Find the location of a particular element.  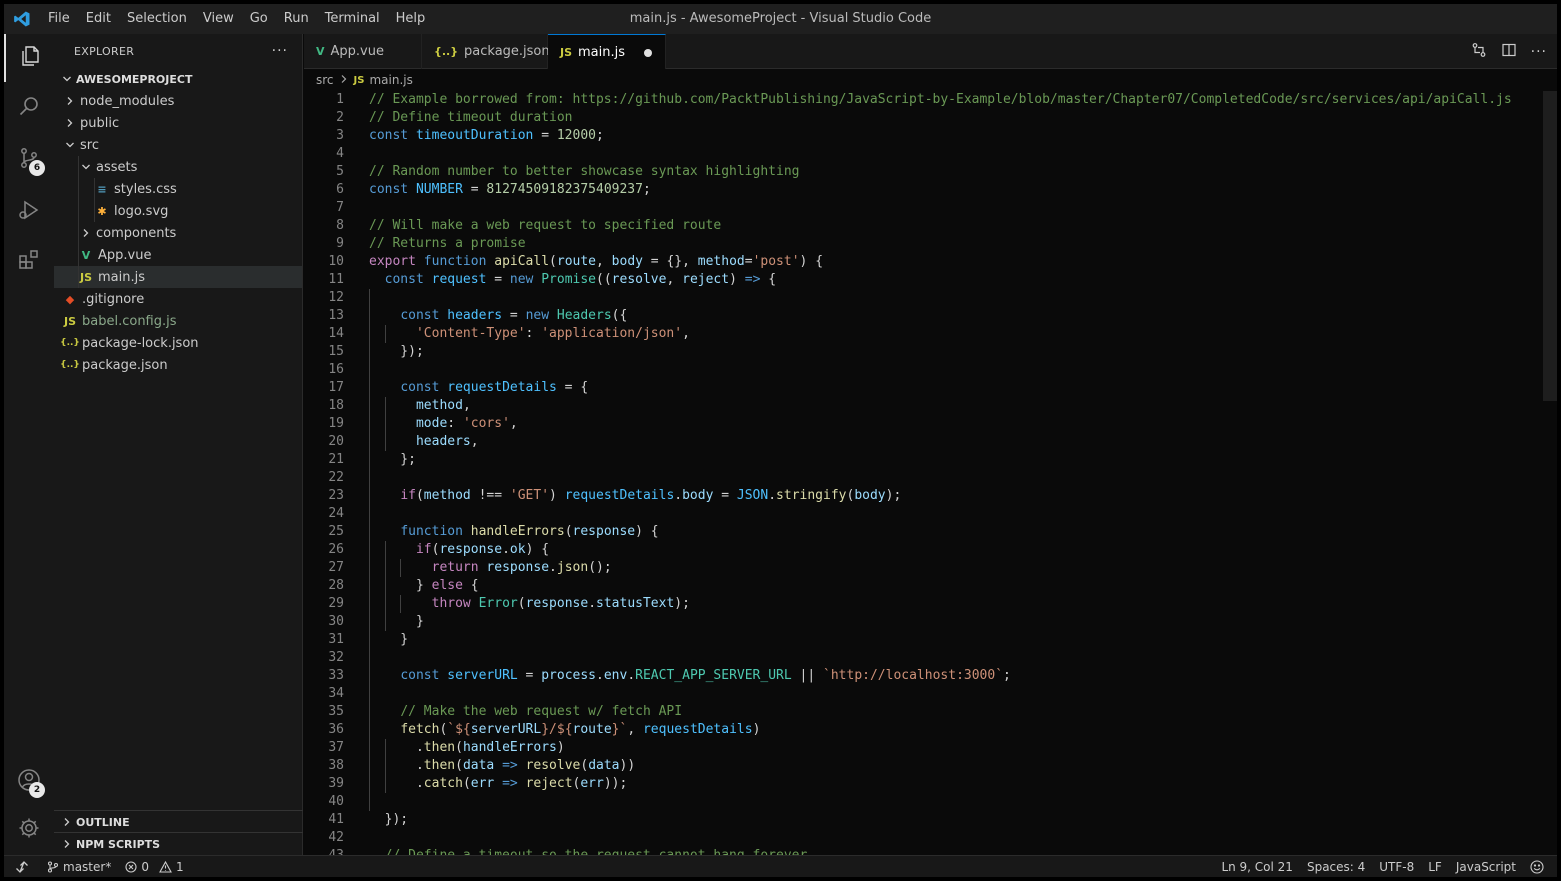

code-token: else is located at coordinates (447, 585).